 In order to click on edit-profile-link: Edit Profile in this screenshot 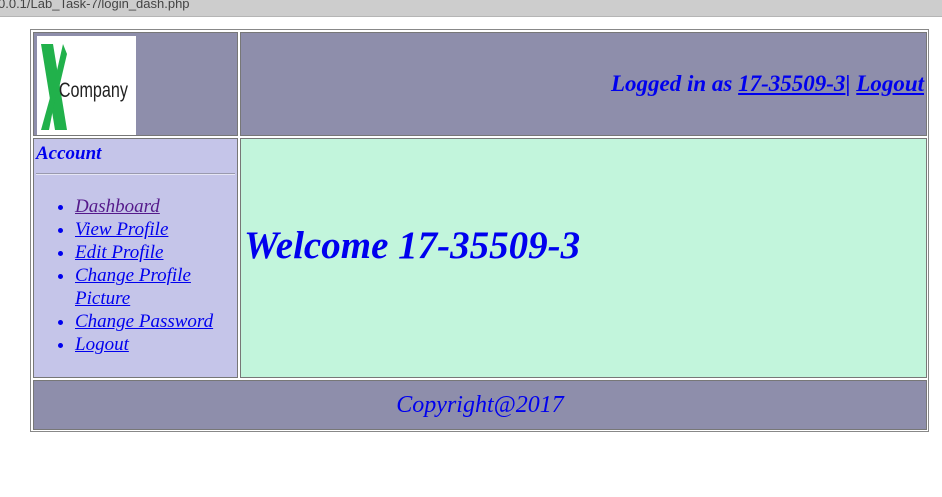, I will do `click(119, 252)`.